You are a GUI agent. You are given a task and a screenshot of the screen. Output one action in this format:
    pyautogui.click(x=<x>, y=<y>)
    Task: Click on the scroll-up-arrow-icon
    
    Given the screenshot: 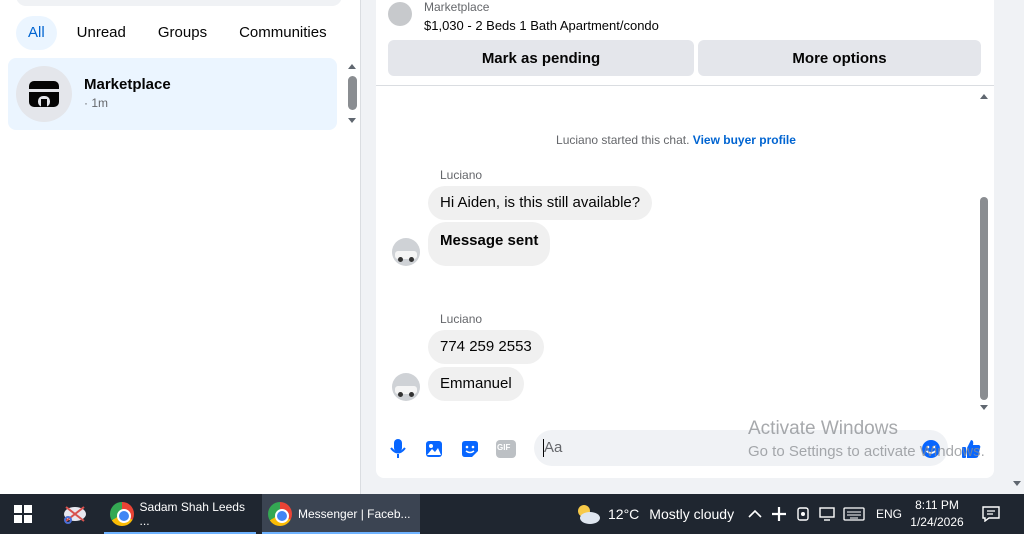 What is the action you would take?
    pyautogui.click(x=352, y=67)
    